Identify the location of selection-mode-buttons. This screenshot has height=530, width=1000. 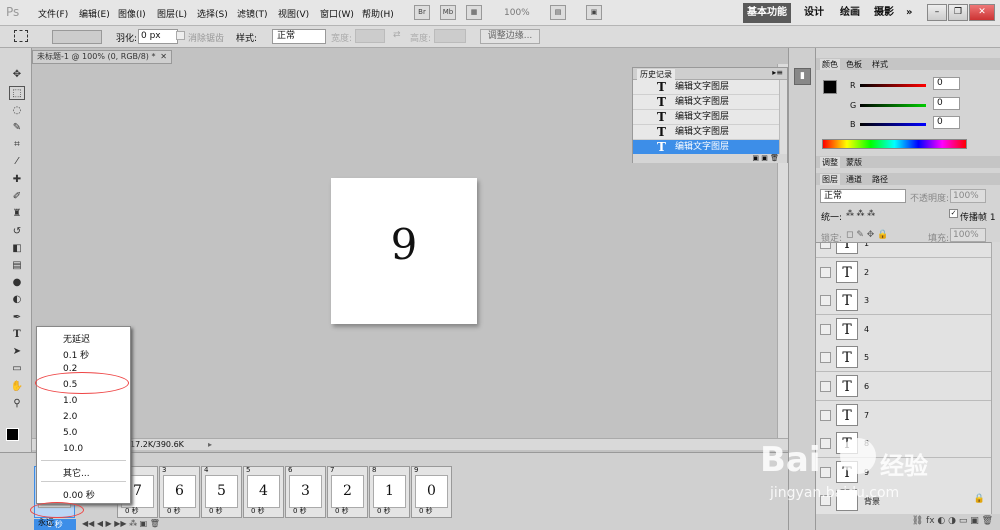
(77, 37).